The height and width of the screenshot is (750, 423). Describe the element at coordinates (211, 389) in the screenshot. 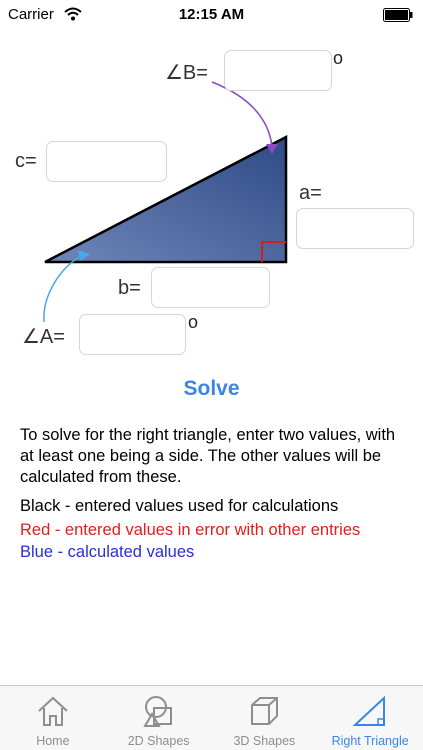

I see `solve-button: Solve` at that location.